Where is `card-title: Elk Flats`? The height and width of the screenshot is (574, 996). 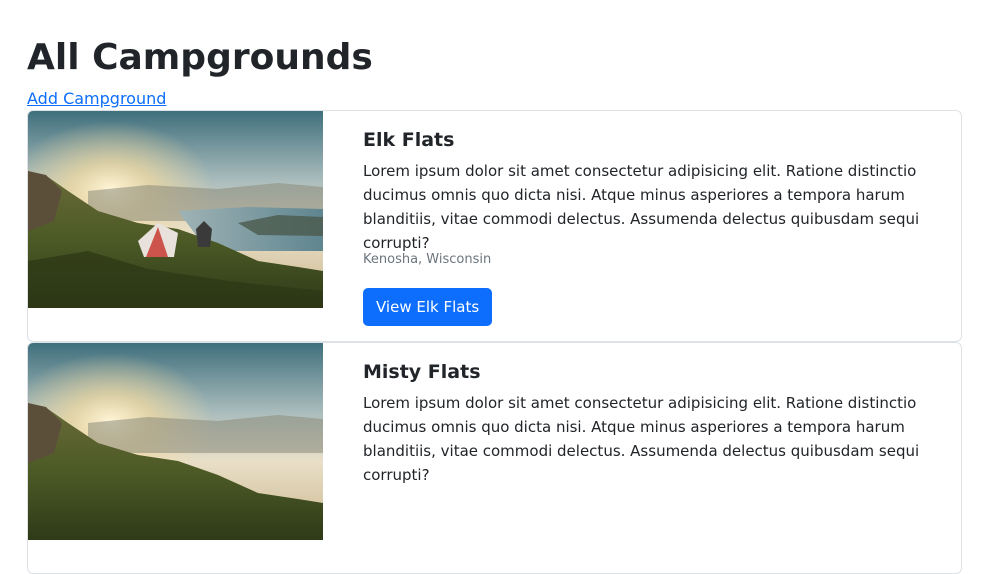
card-title: Elk Flats is located at coordinates (409, 140).